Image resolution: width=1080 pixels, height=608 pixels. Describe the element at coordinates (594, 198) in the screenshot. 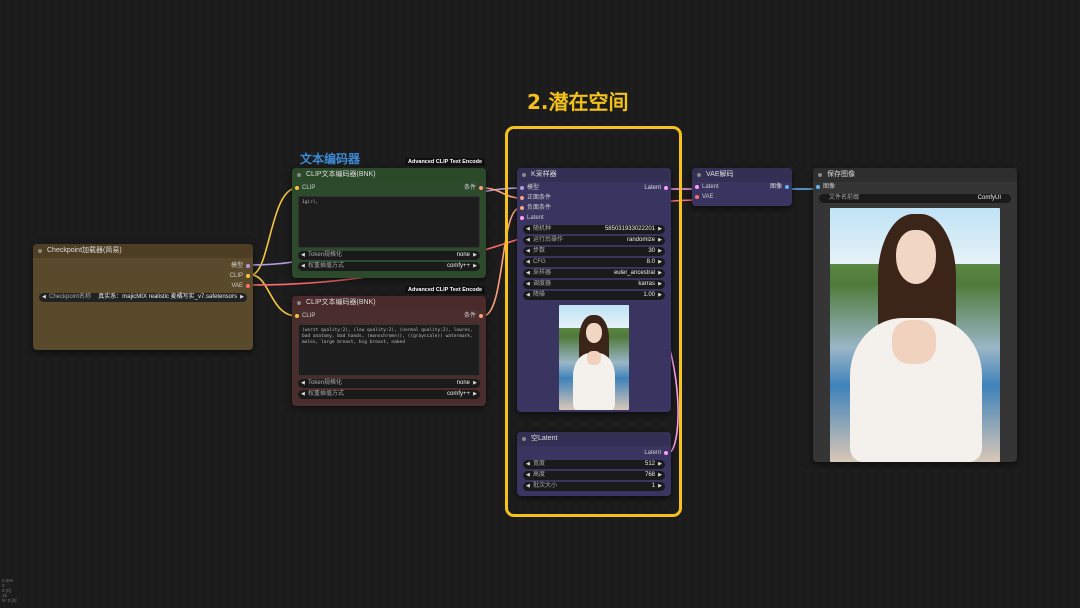

I see `input-positive: 正面条件` at that location.